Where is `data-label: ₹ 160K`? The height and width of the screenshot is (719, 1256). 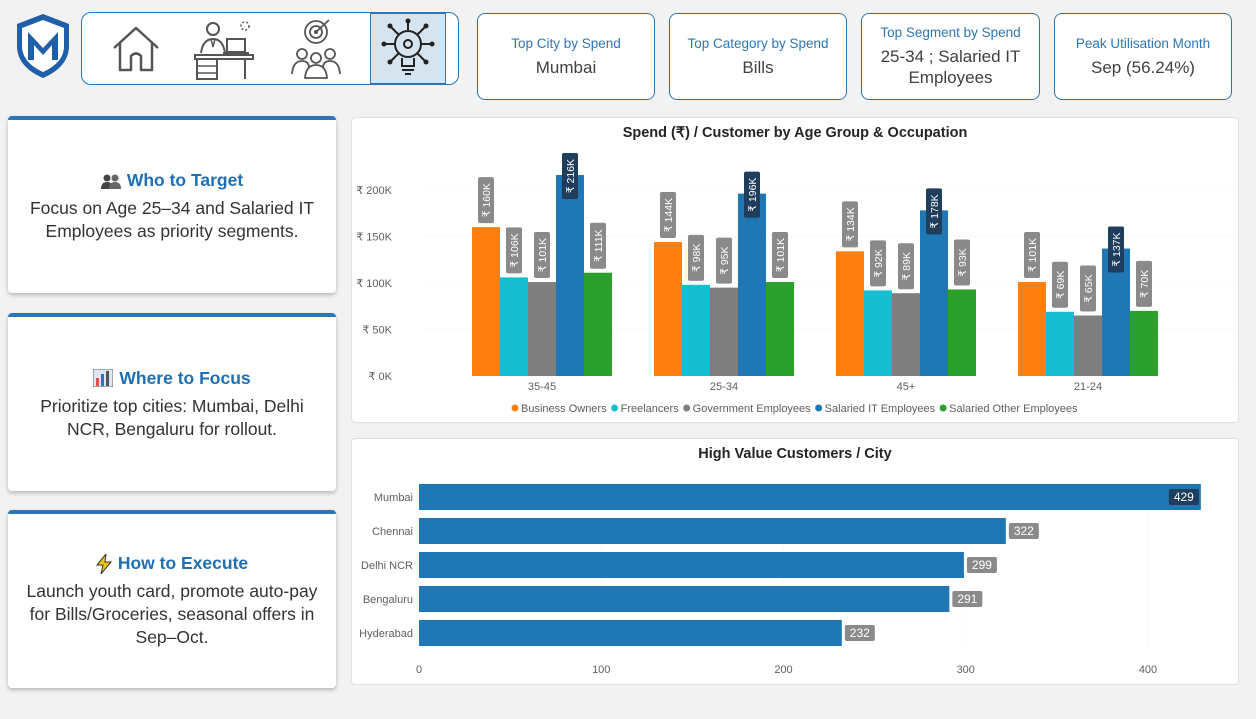
data-label: ₹ 160K is located at coordinates (487, 200).